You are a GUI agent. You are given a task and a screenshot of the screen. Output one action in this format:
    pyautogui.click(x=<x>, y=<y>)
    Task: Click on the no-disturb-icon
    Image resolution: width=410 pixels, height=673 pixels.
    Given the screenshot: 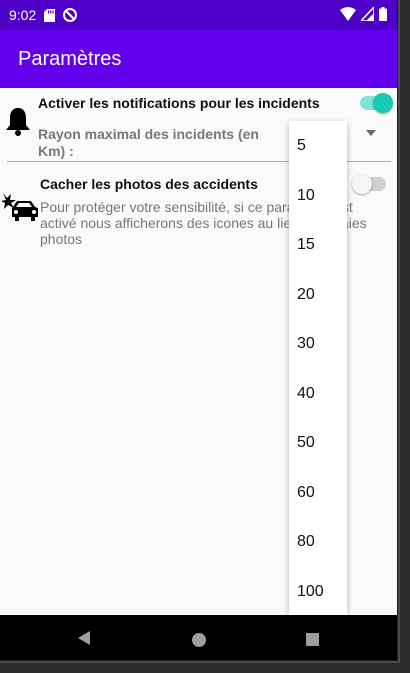 What is the action you would take?
    pyautogui.click(x=70, y=15)
    